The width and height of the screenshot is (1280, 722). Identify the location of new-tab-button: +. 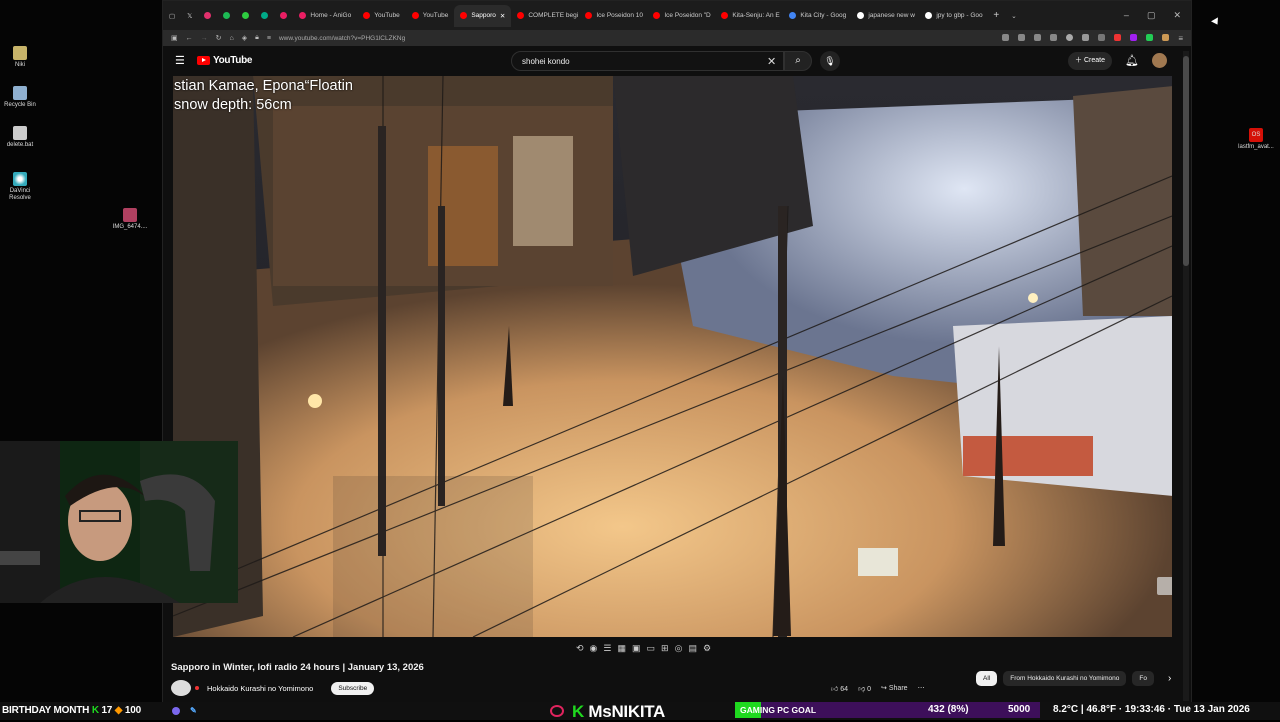
(996, 16).